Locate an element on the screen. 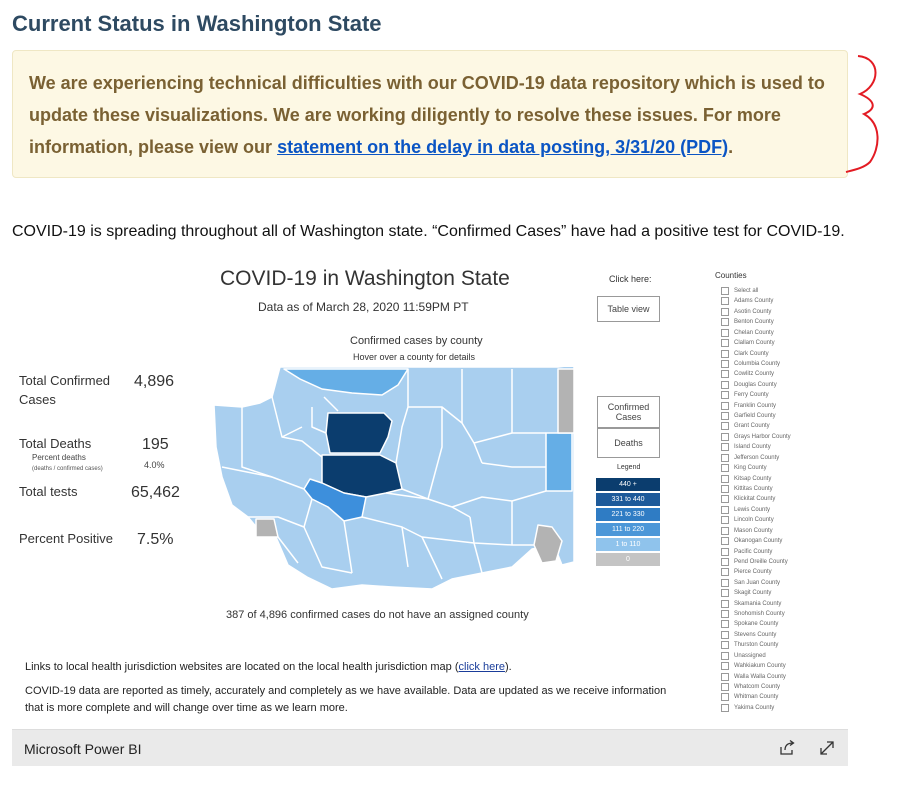 Image resolution: width=904 pixels, height=805 pixels. county-name: Whitman County is located at coordinates (756, 697).